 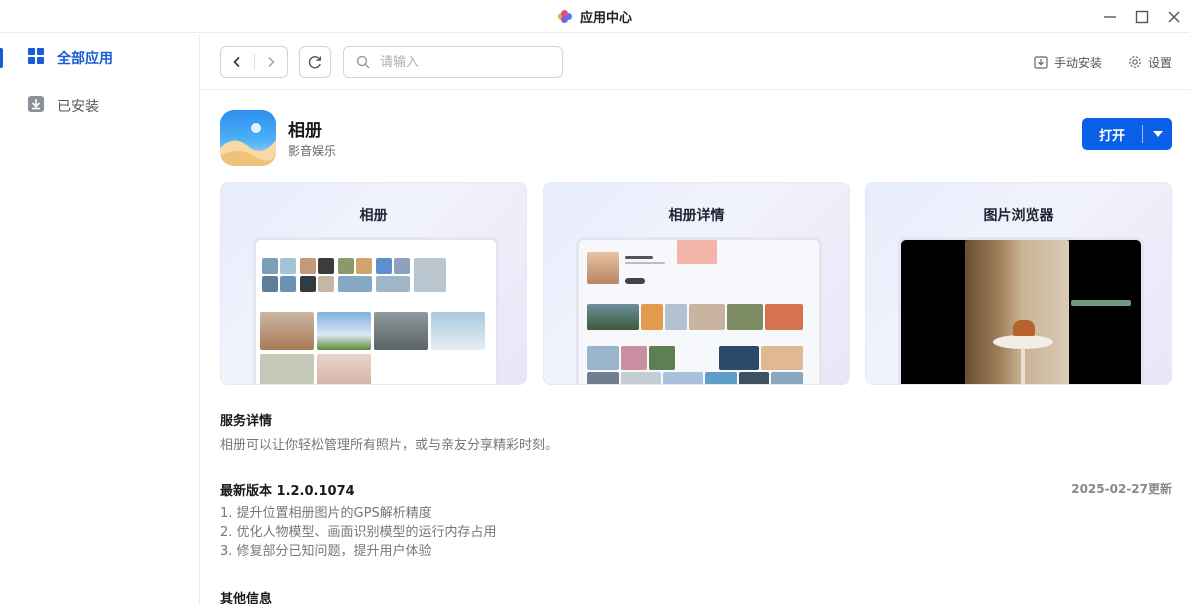 I want to click on version-note: 3. 修复部分已知问题，提升用户体验, so click(x=326, y=551).